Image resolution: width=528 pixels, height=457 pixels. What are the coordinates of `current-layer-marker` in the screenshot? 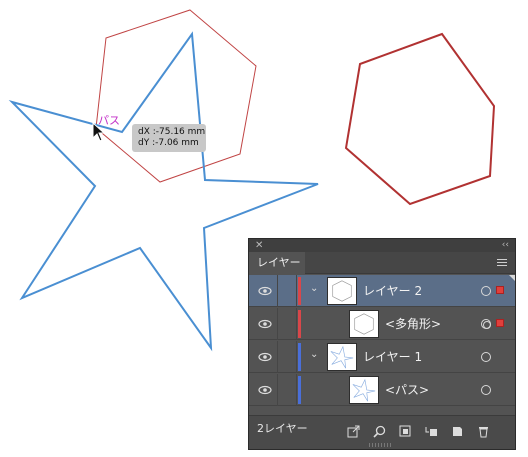 It's located at (512, 278).